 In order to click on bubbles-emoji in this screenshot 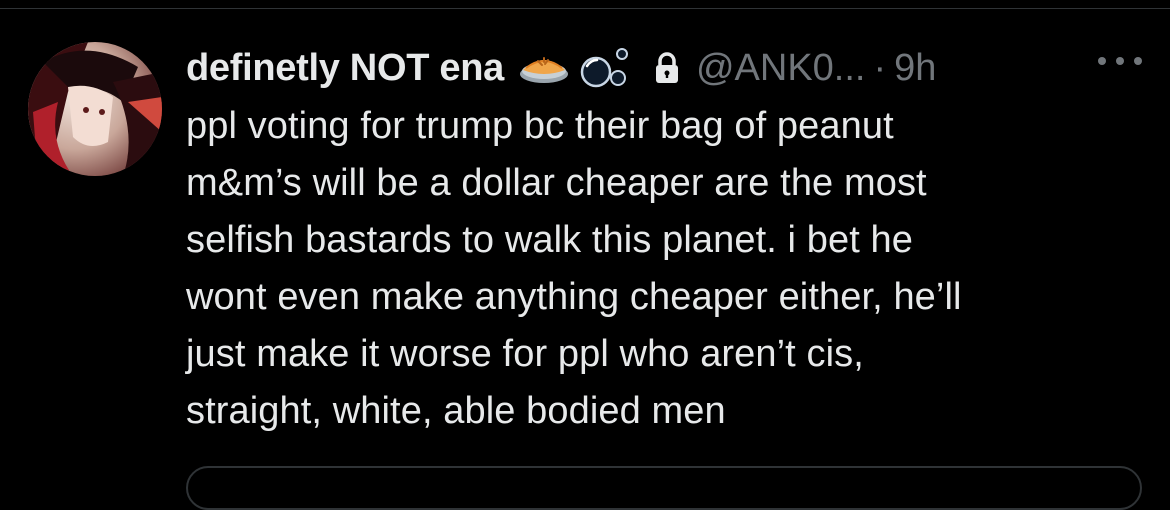, I will do `click(605, 68)`.